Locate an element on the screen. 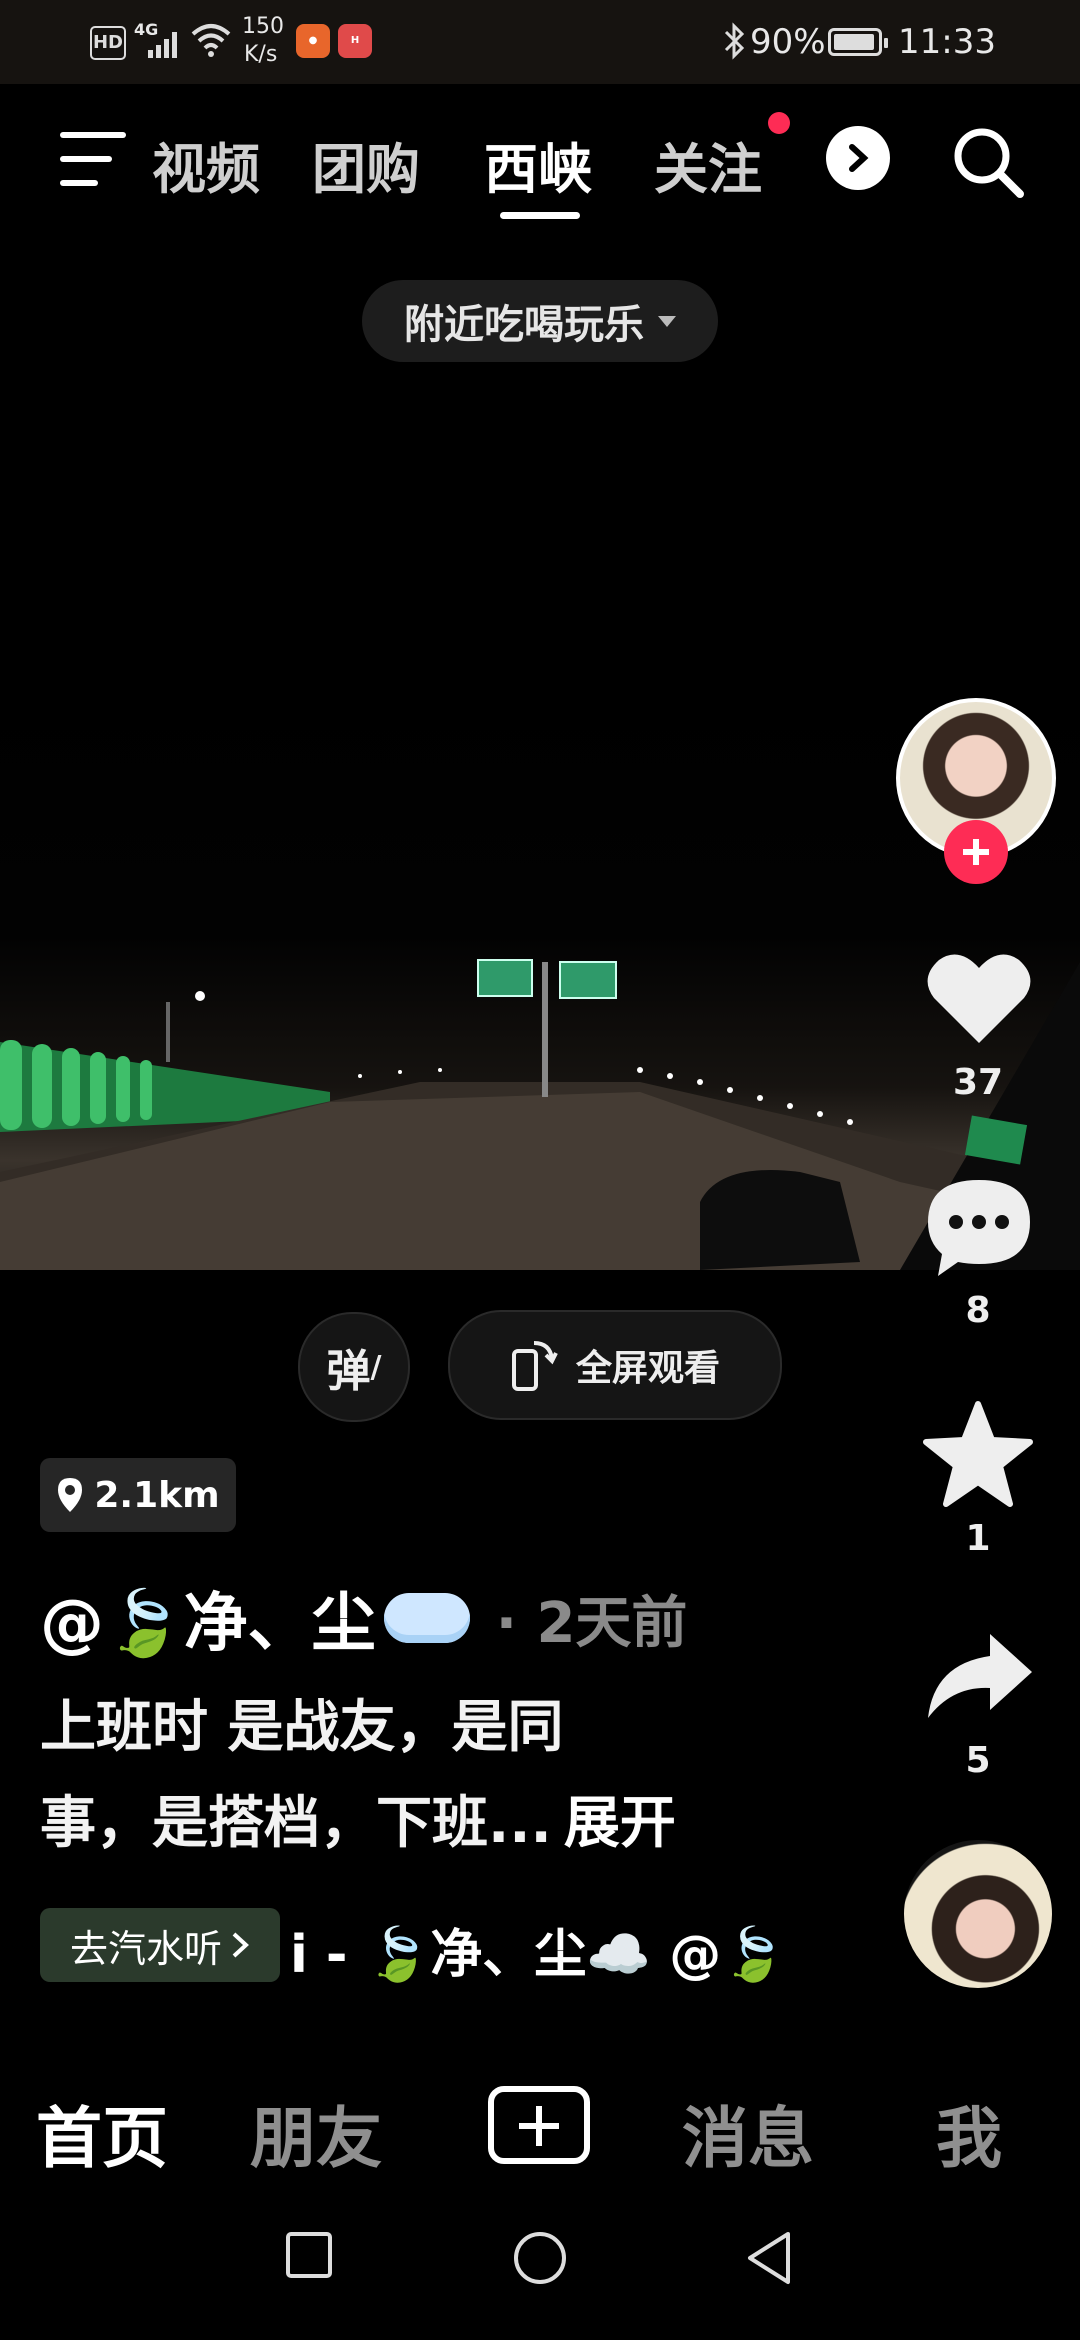 This screenshot has width=1080, height=2340. nav-home: 首页 is located at coordinates (102, 2133).